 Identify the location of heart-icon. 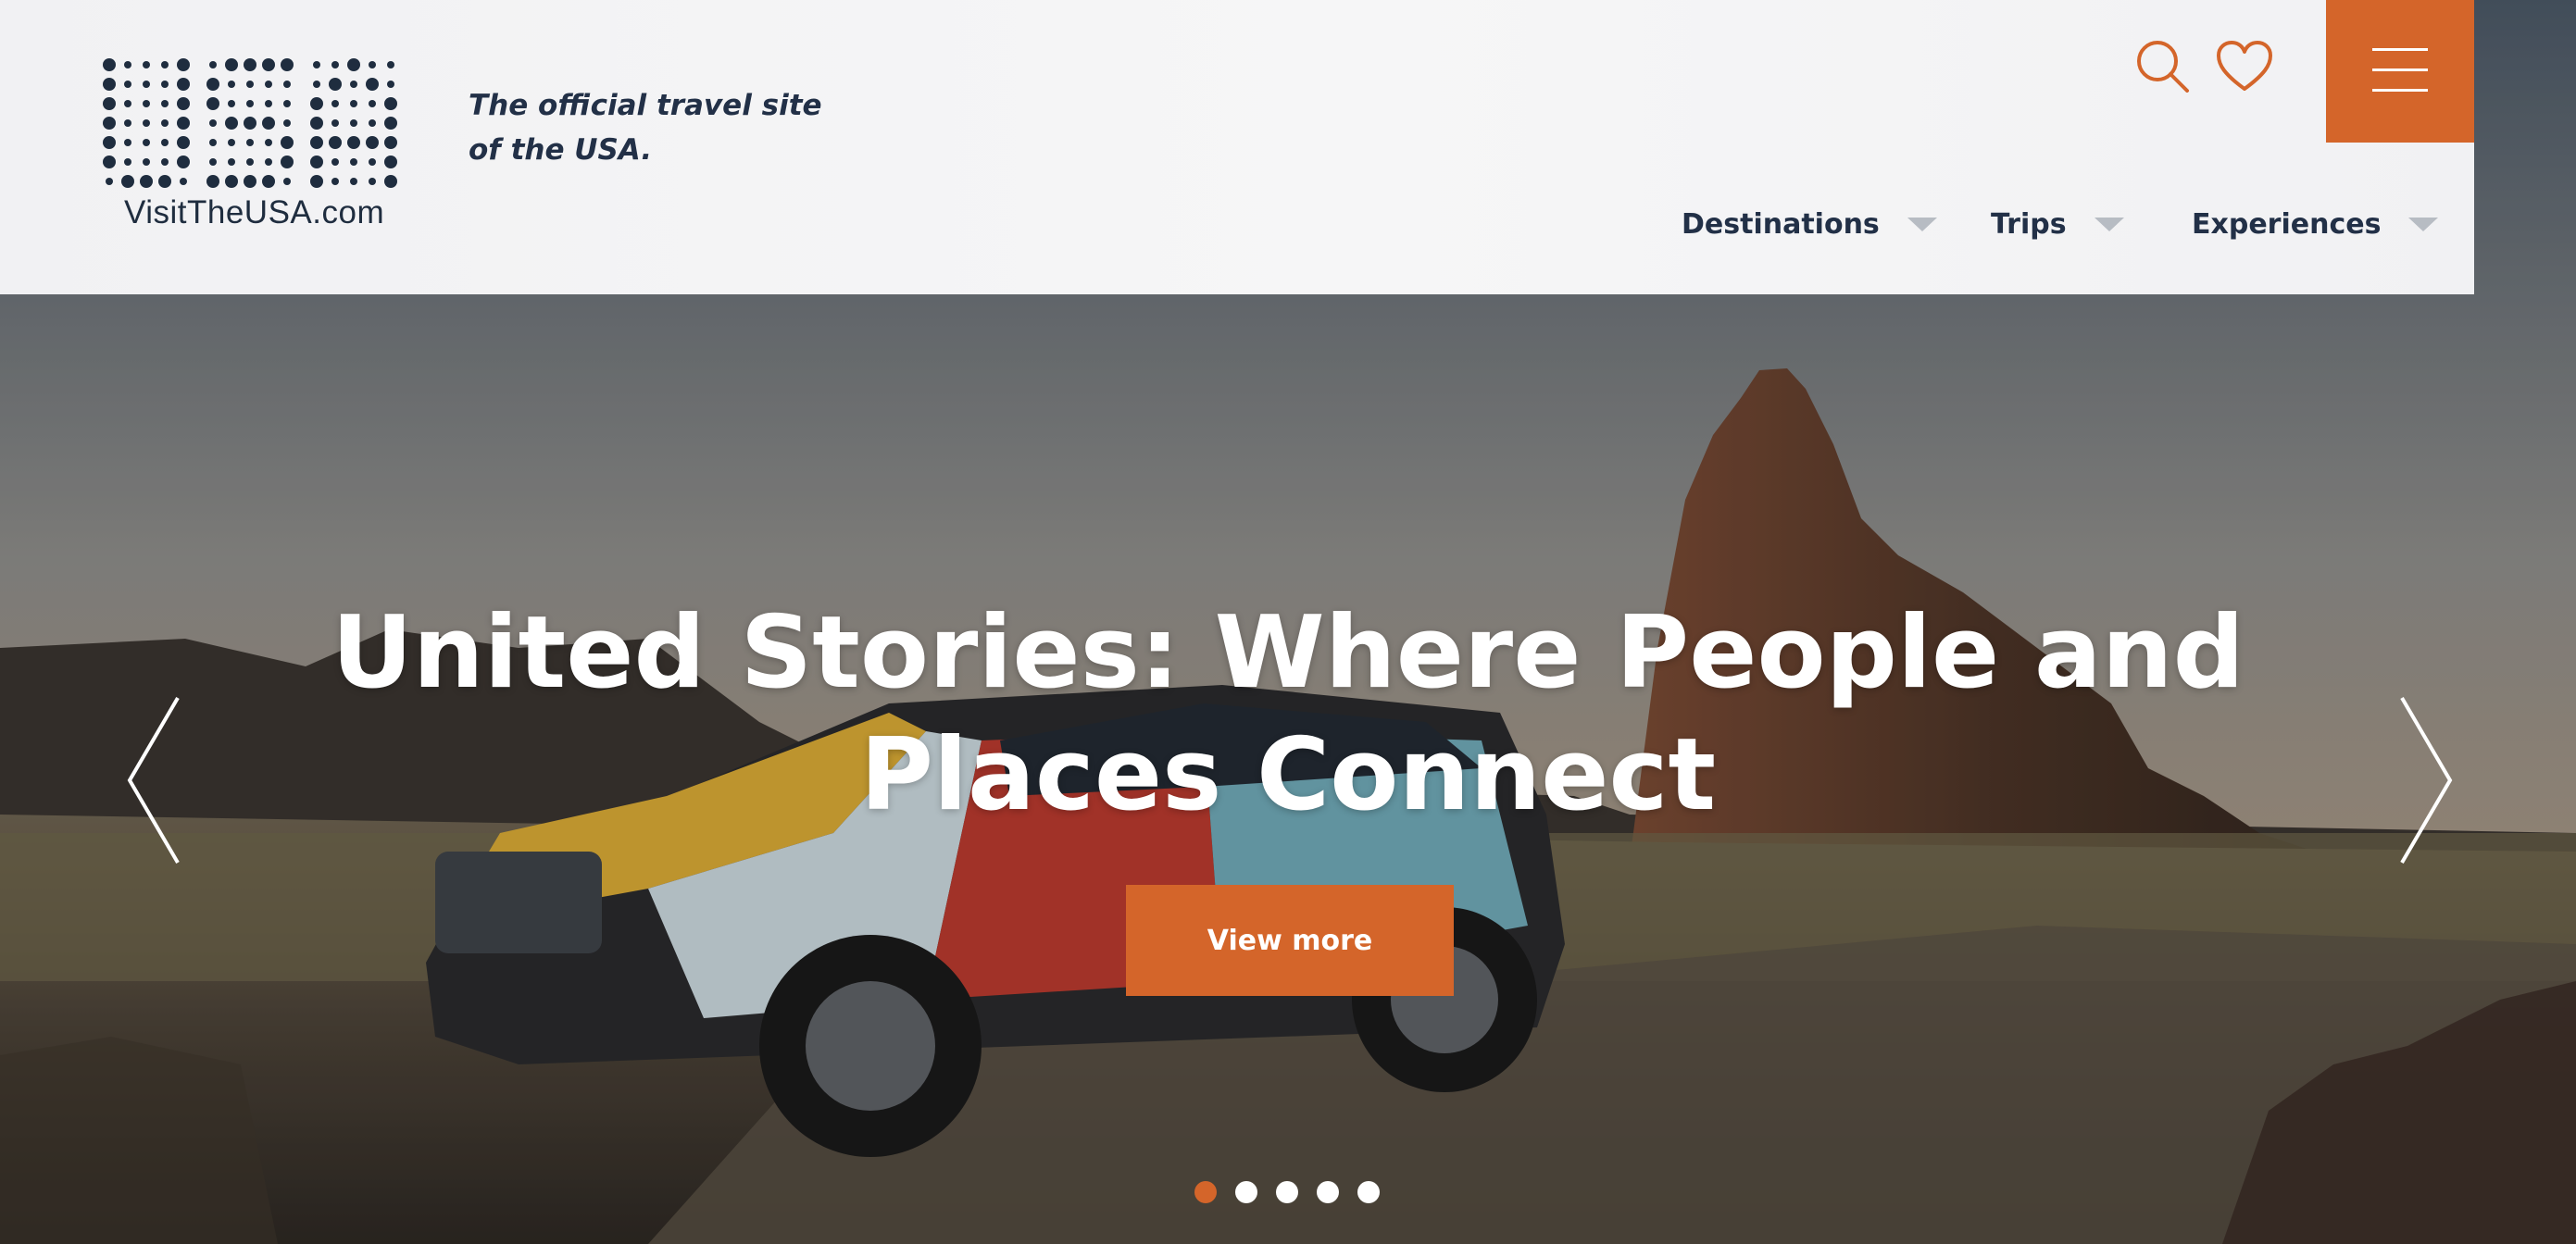
(2244, 67).